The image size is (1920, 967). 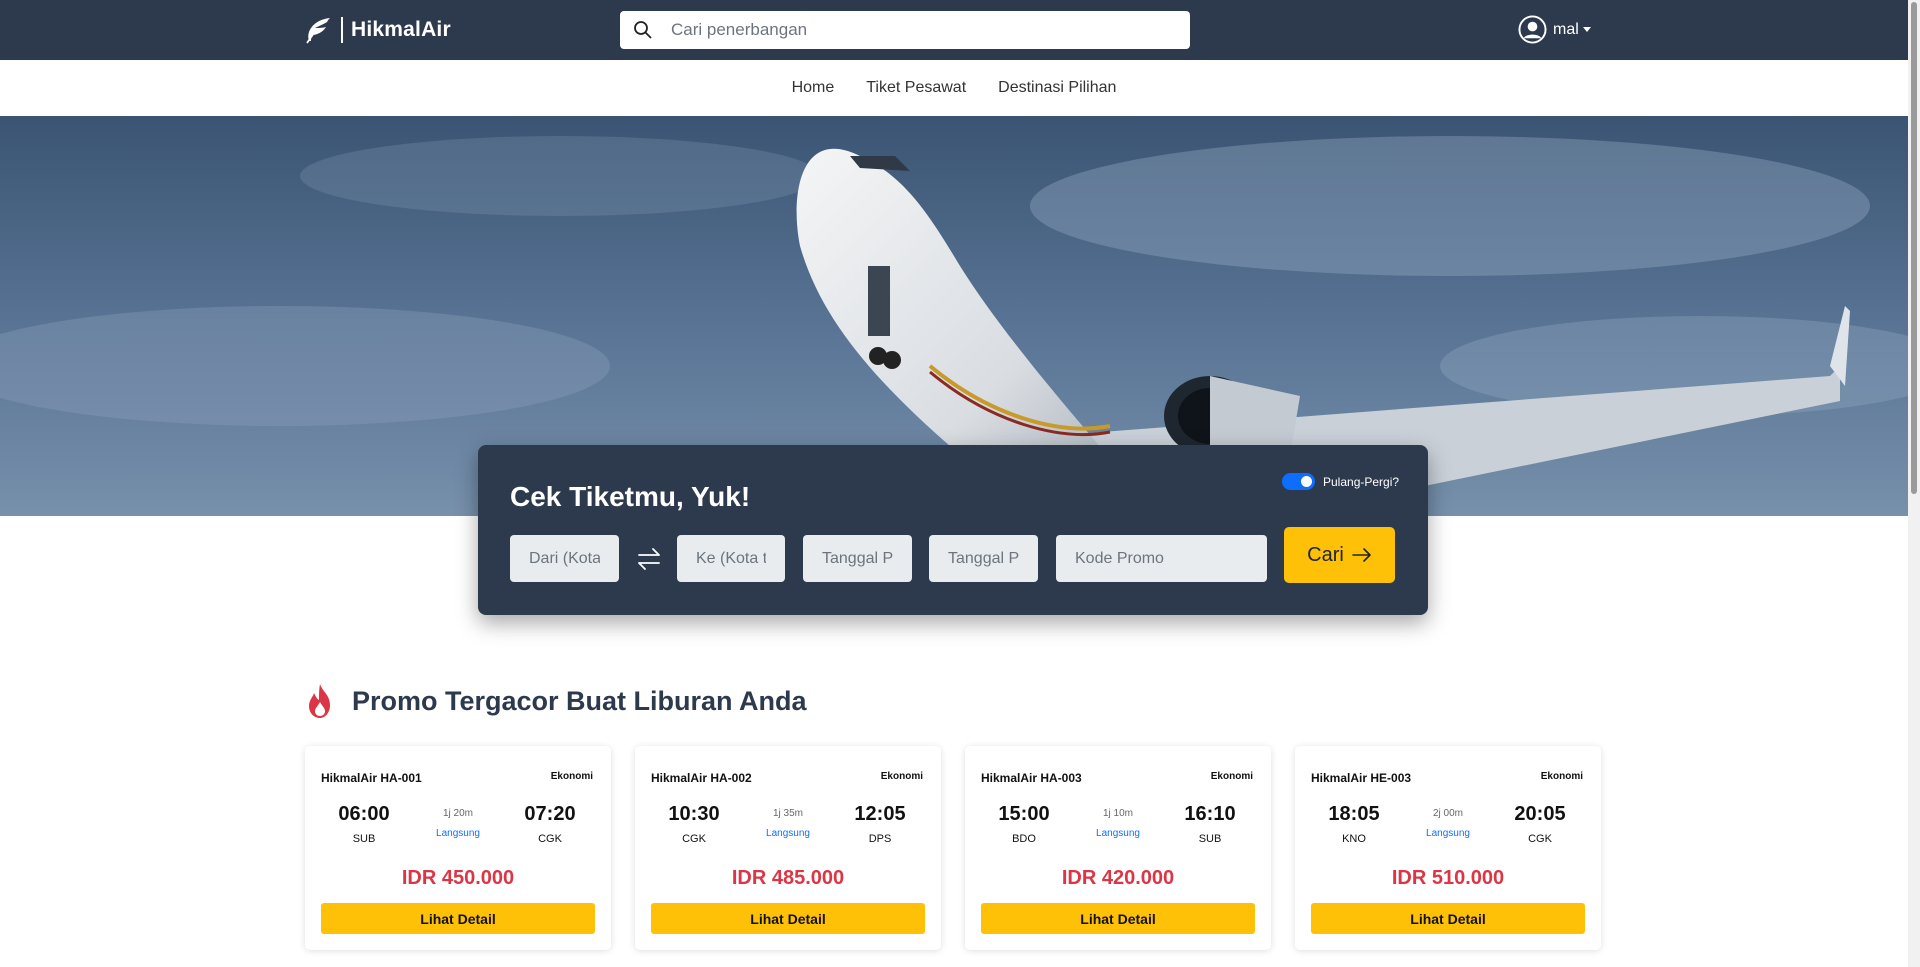 What do you see at coordinates (1210, 839) in the screenshot?
I see `arrival-airport: SUB` at bounding box center [1210, 839].